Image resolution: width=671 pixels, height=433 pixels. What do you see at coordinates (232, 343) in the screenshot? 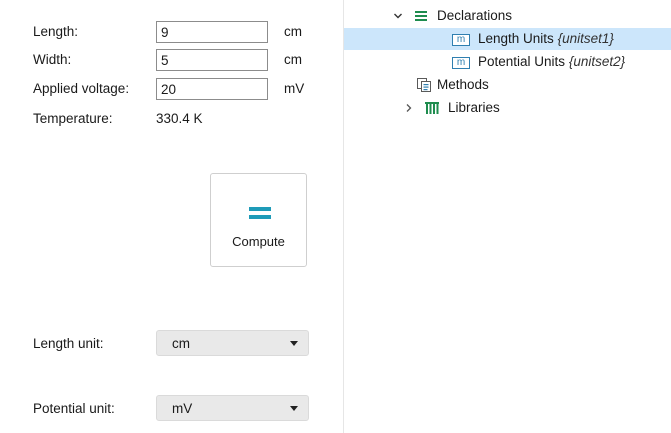
I see `length-unit-select: cm` at bounding box center [232, 343].